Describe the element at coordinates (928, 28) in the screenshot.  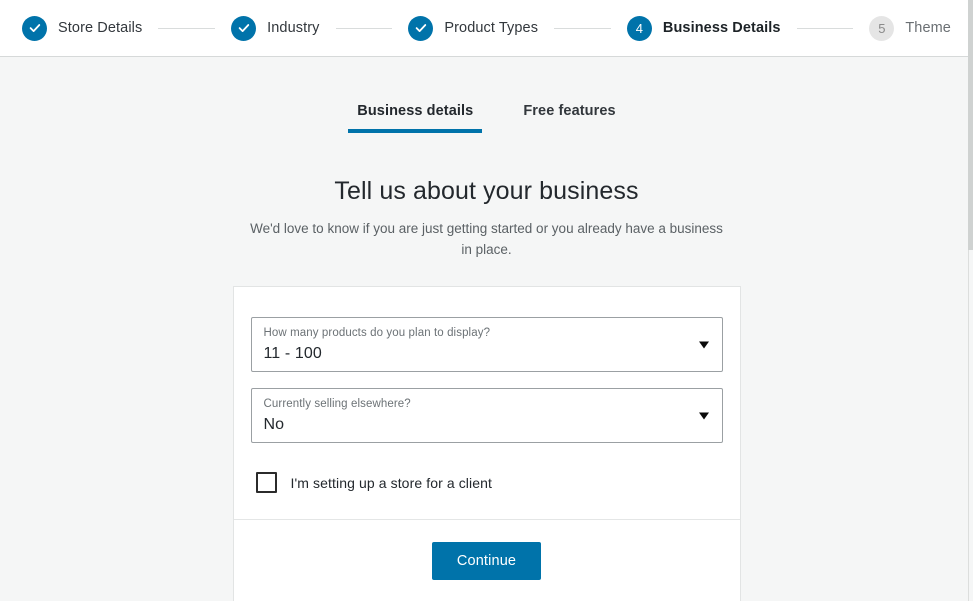
I see `step-label: Theme` at that location.